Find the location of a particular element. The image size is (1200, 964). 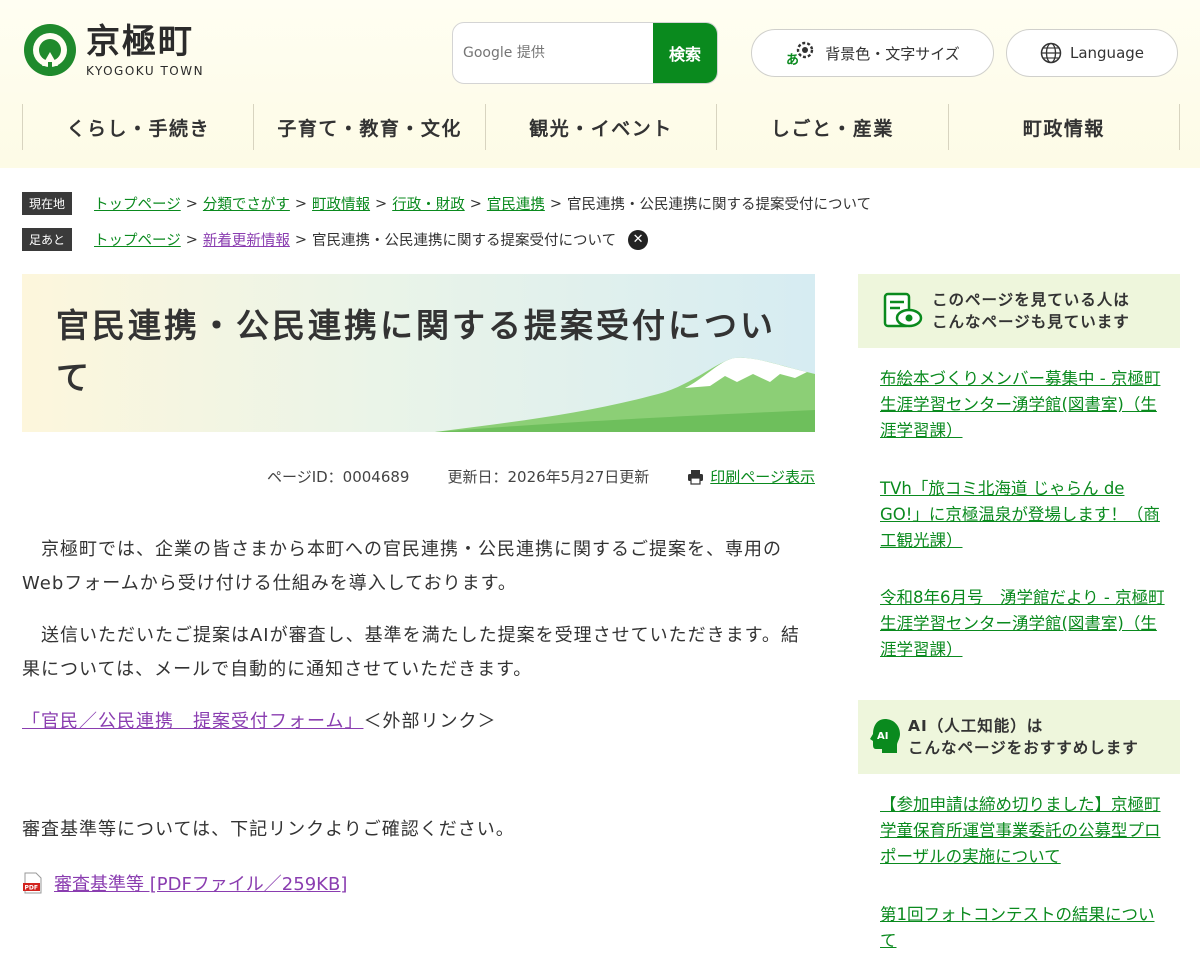

breadcrumb-link: 町政情報 is located at coordinates (341, 203).